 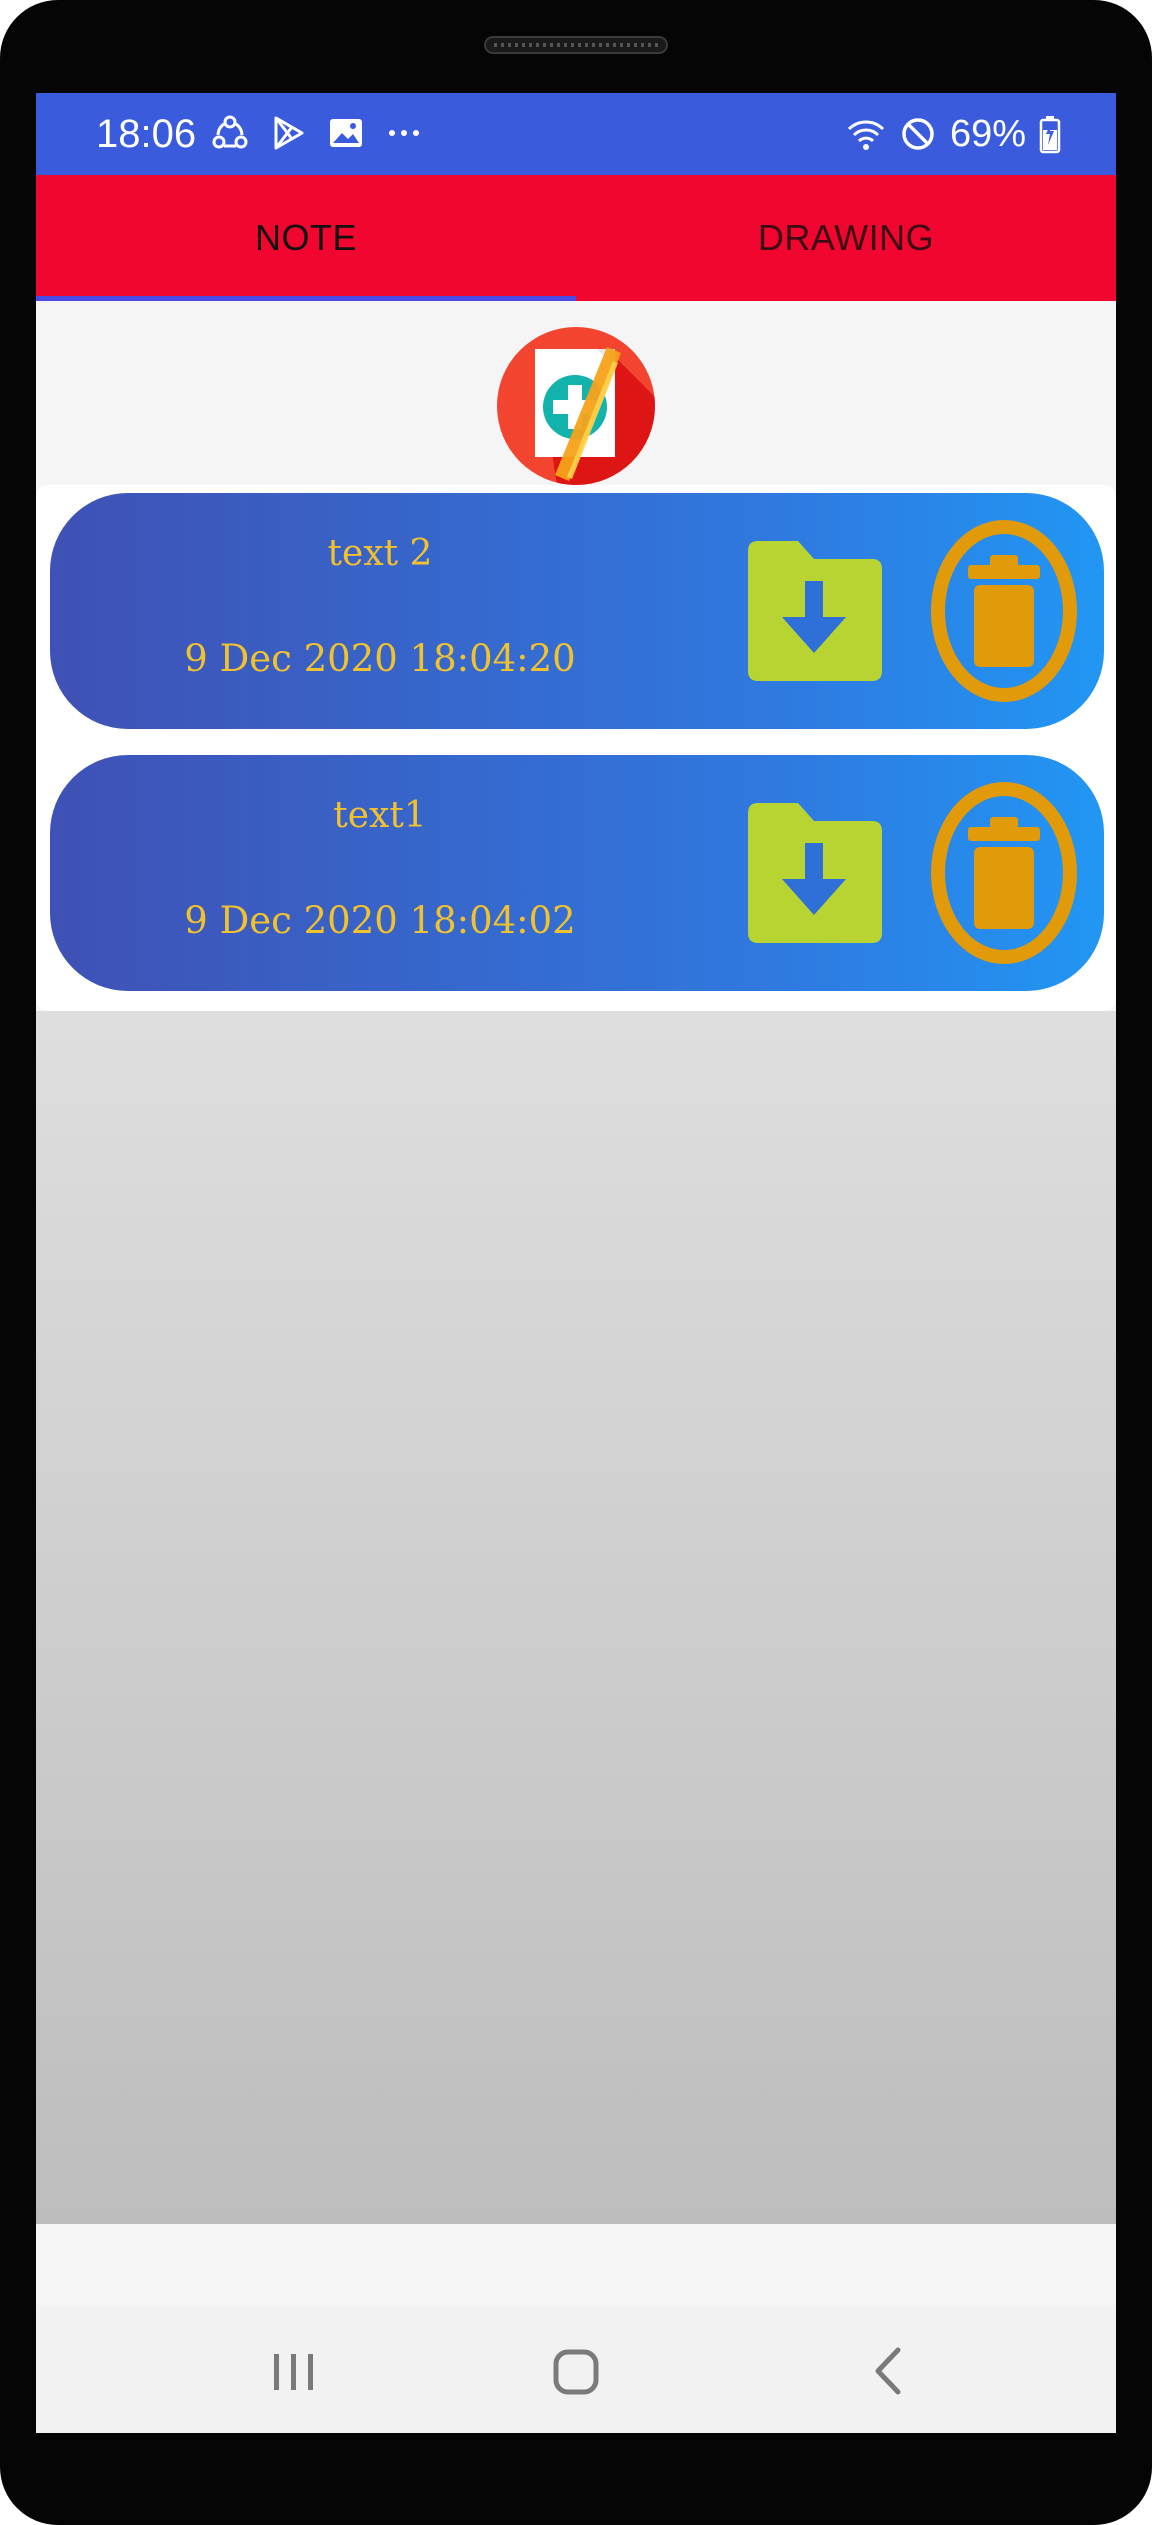 I want to click on status-bar: 18:06 69%, so click(x=576, y=134).